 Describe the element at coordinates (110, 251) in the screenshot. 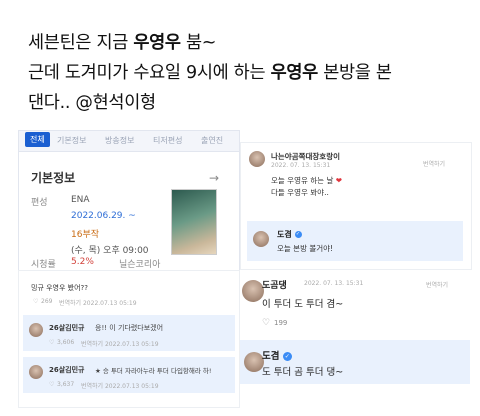

I see `row-value-schedule: (수, 목) 오후 09:00` at that location.